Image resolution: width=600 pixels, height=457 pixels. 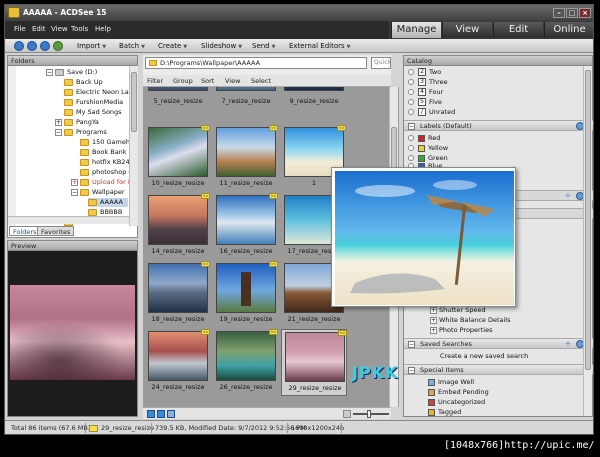 What do you see at coordinates (424, 238) in the screenshot?
I see `hover-preview-image` at bounding box center [424, 238].